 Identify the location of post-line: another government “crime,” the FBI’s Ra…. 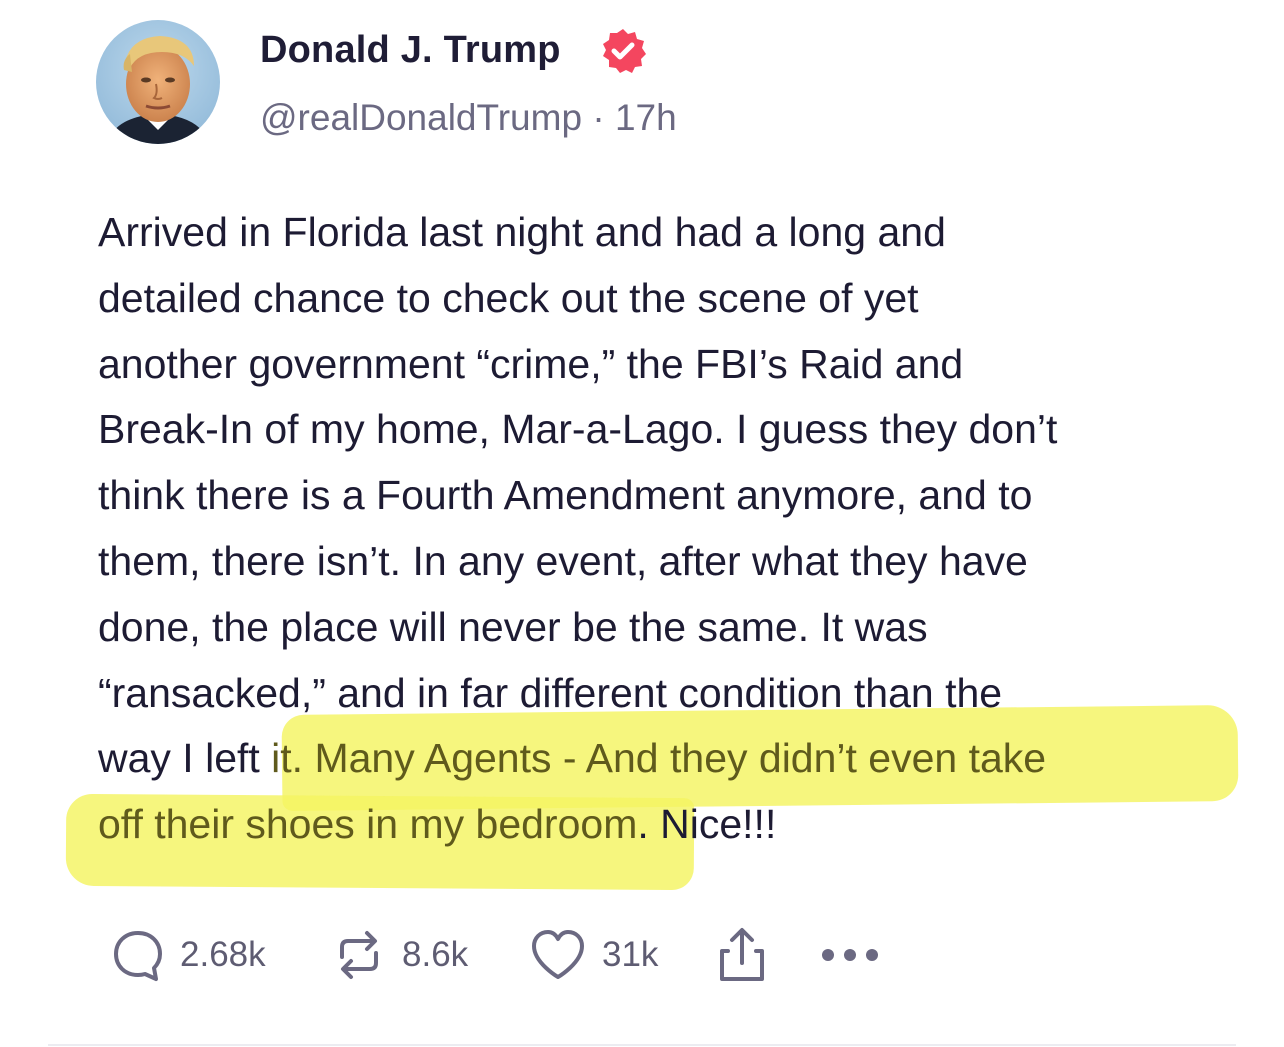
(531, 363).